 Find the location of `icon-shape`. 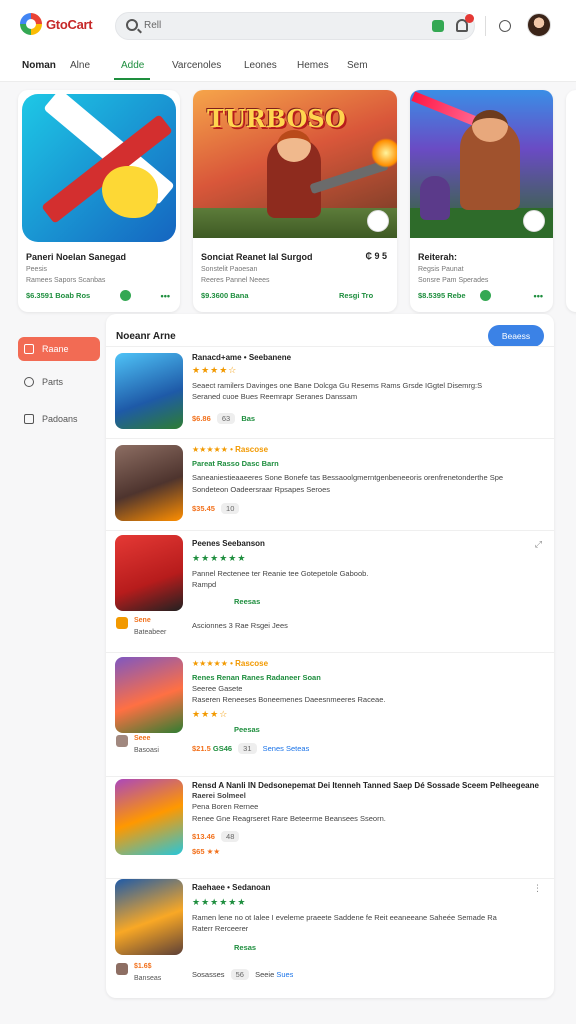

icon-shape is located at coordinates (130, 192).